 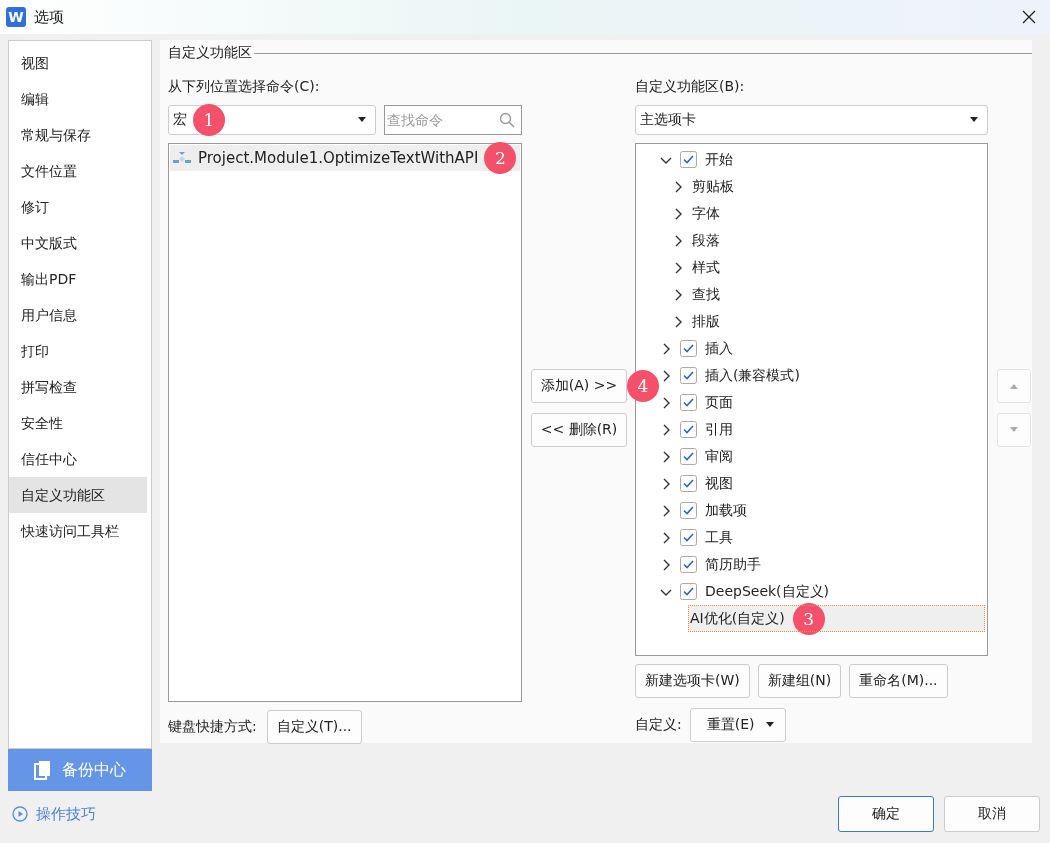 What do you see at coordinates (719, 483) in the screenshot?
I see `tab-name: 视图` at bounding box center [719, 483].